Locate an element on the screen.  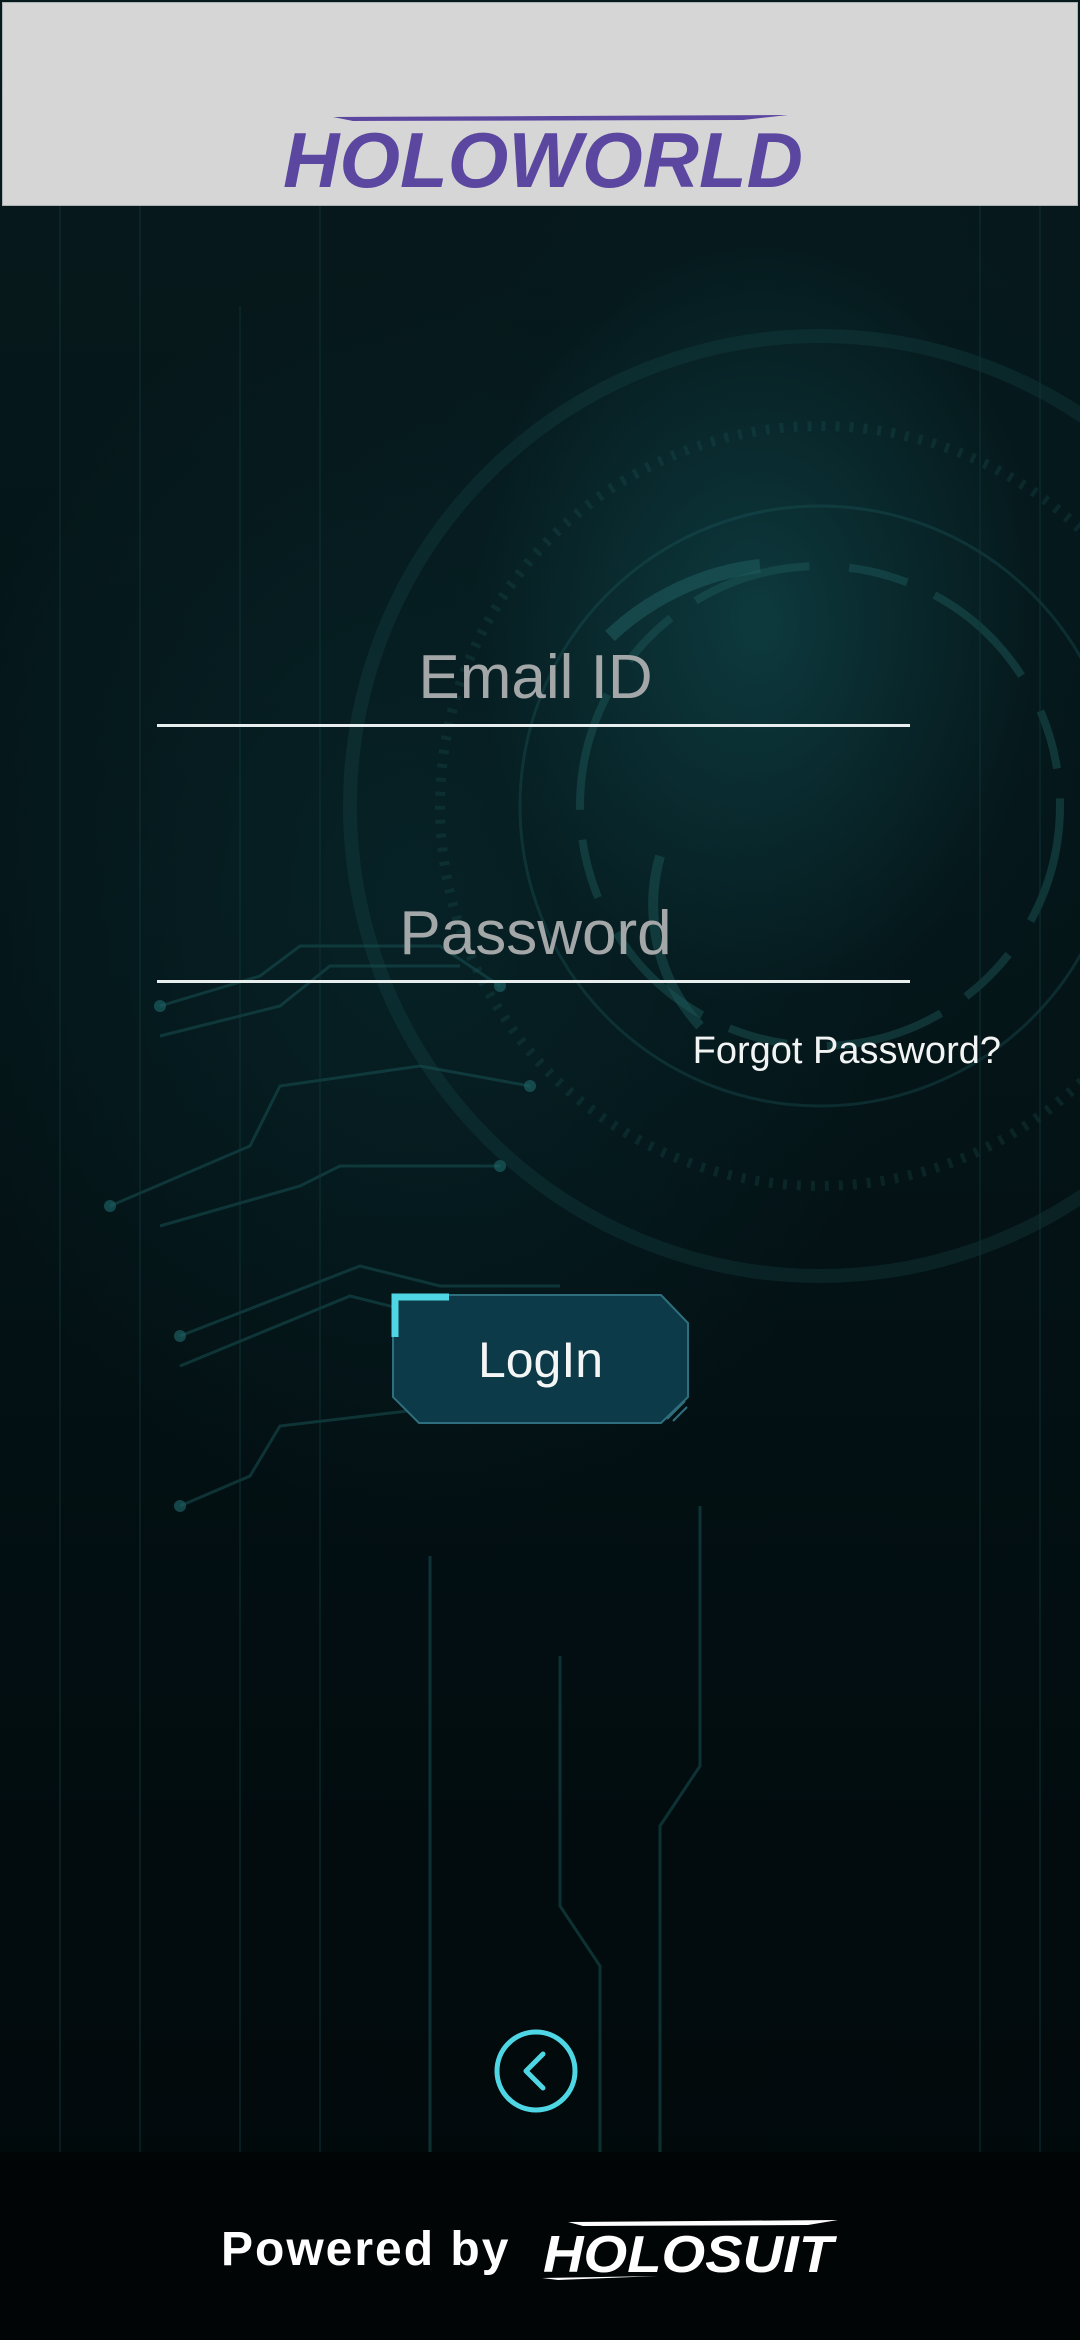
svg-text: HOLOSUIT is located at coordinates (690, 2253).